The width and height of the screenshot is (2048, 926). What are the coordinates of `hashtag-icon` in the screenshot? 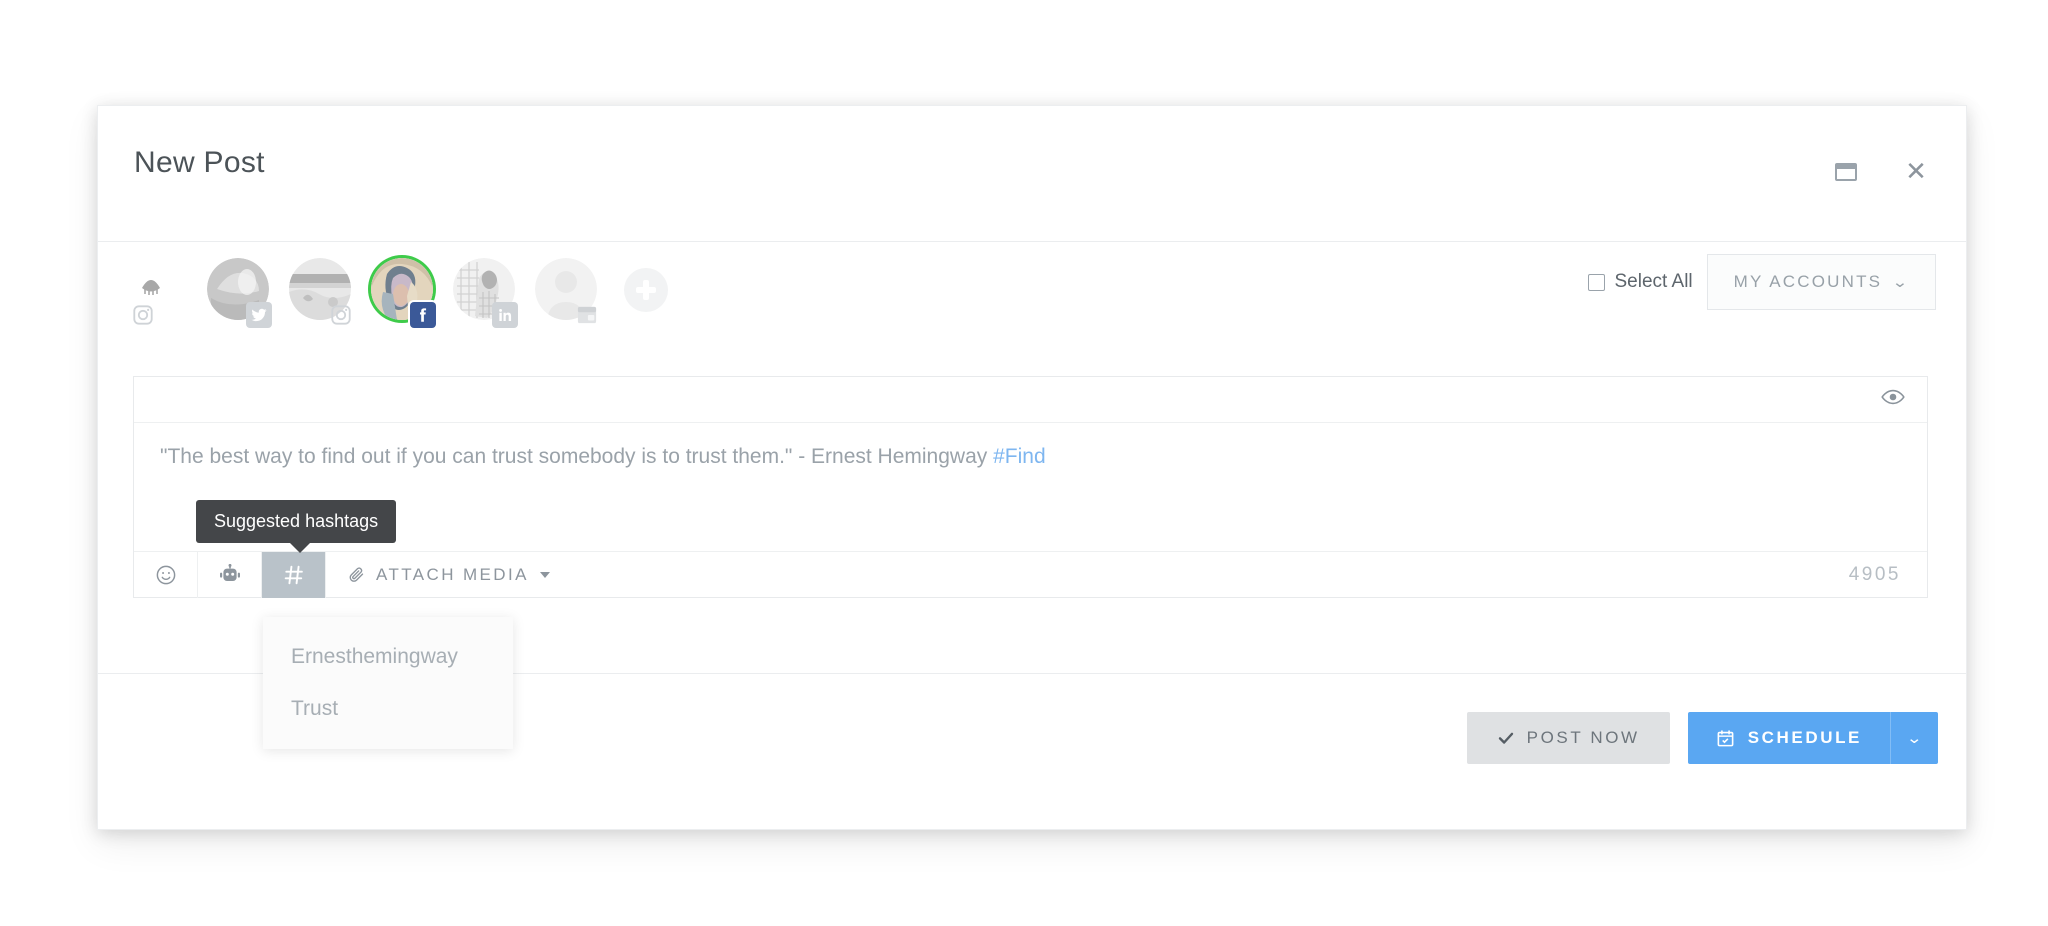 It's located at (293, 574).